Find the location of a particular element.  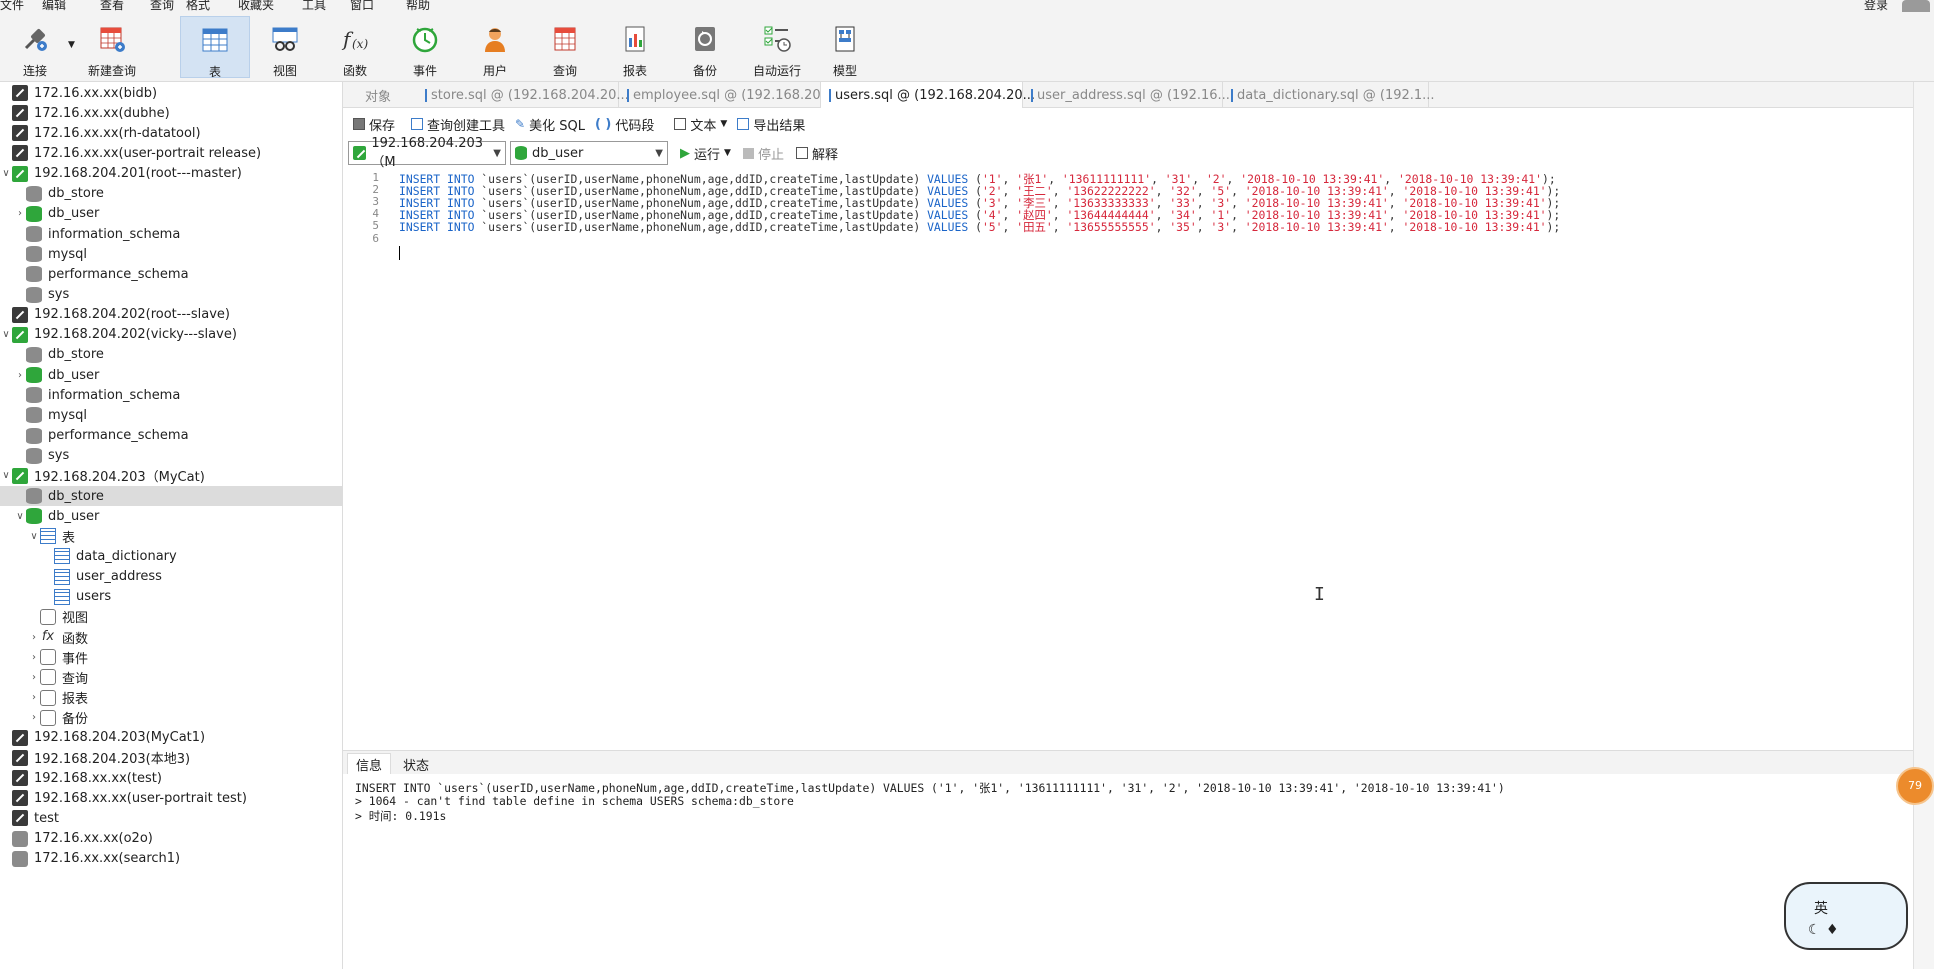

connect-button: 连接 is located at coordinates (35, 47).